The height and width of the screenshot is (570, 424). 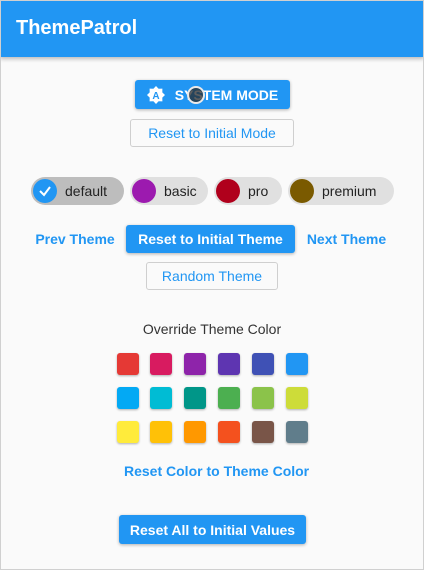 I want to click on app-bar: ThemePatrol, so click(x=212, y=28).